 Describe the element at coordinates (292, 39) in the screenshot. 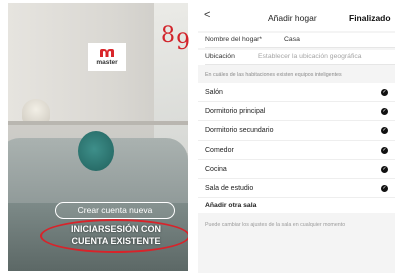

I see `home-name-value: Casa` at that location.